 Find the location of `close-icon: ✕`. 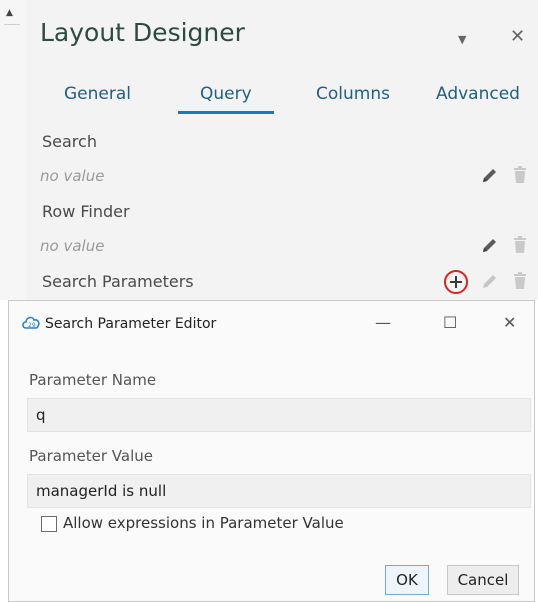

close-icon: ✕ is located at coordinates (517, 36).